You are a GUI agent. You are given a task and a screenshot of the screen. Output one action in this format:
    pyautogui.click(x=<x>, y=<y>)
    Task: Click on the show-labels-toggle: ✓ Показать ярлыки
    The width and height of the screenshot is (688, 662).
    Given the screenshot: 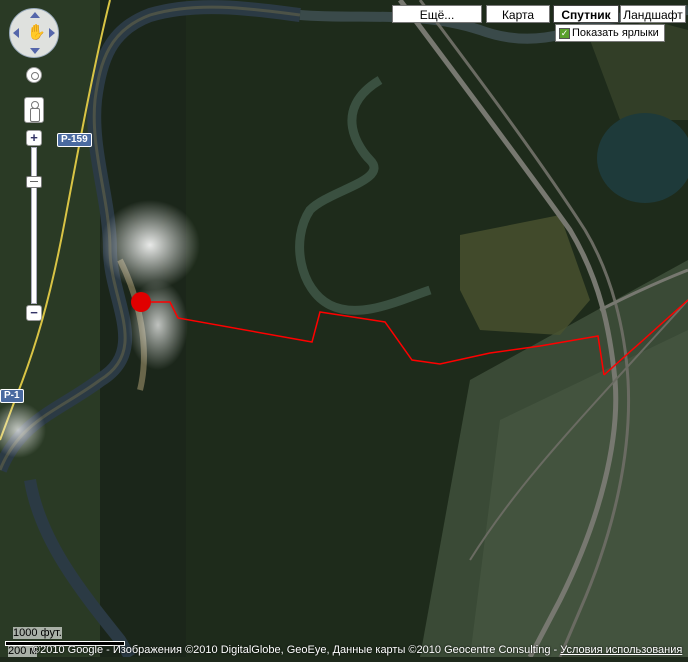 What is the action you would take?
    pyautogui.click(x=610, y=33)
    